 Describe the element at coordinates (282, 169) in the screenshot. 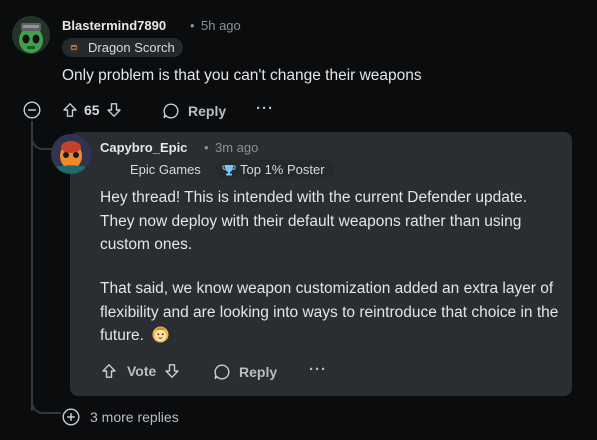

I see `top-poster-badge-text: Top 1% Poster` at that location.